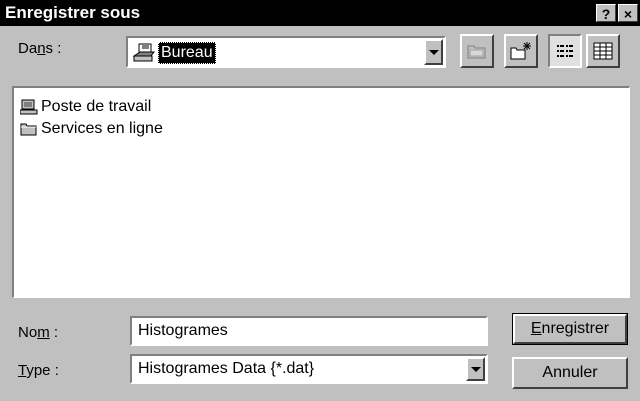 The image size is (640, 401). I want to click on save-button: Enregistrer, so click(570, 329).